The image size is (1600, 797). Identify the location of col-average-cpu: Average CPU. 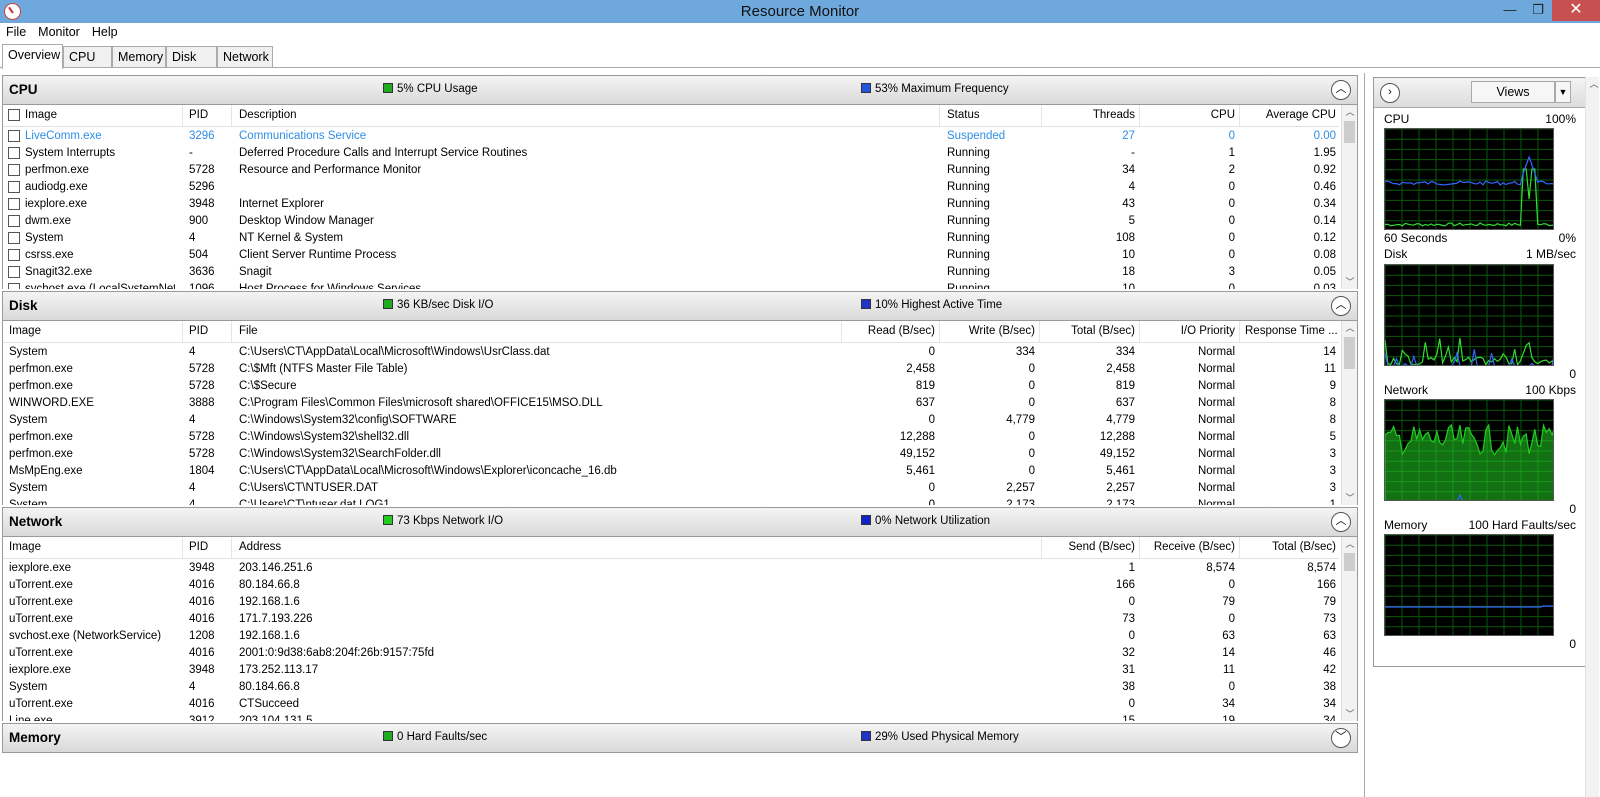
(1288, 115).